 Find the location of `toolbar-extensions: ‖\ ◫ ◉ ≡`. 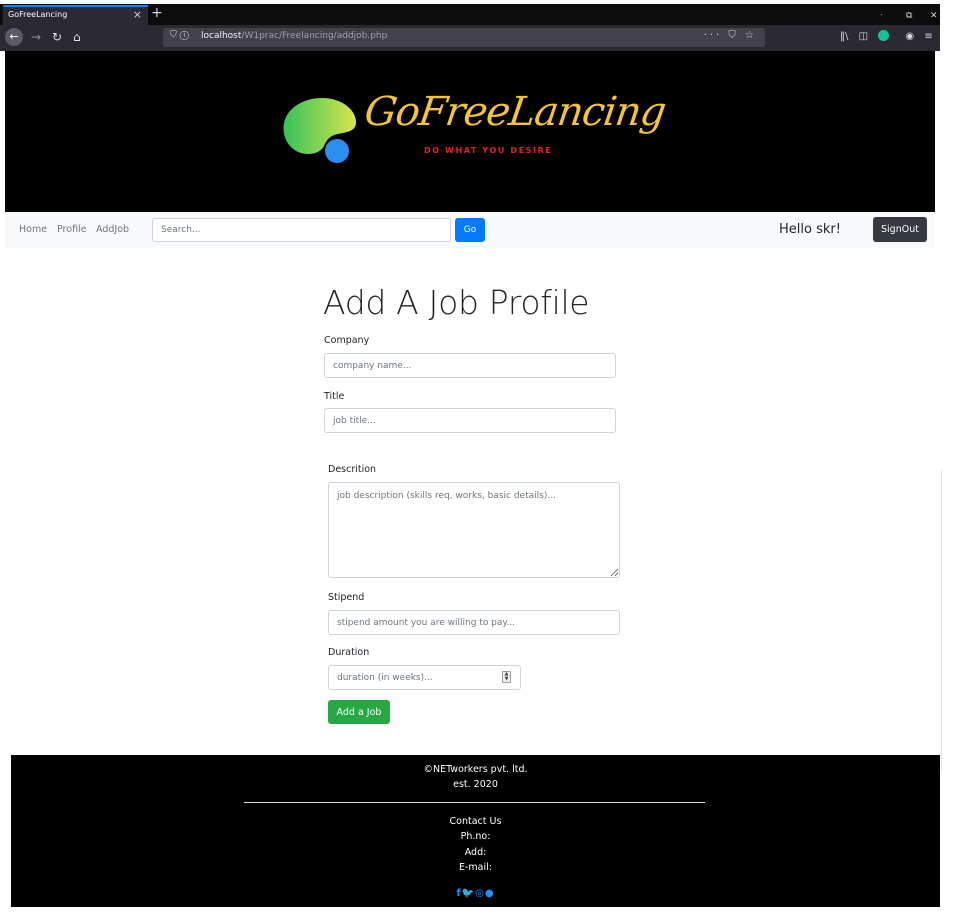

toolbar-extensions: ‖\ ◫ ◉ ≡ is located at coordinates (890, 36).